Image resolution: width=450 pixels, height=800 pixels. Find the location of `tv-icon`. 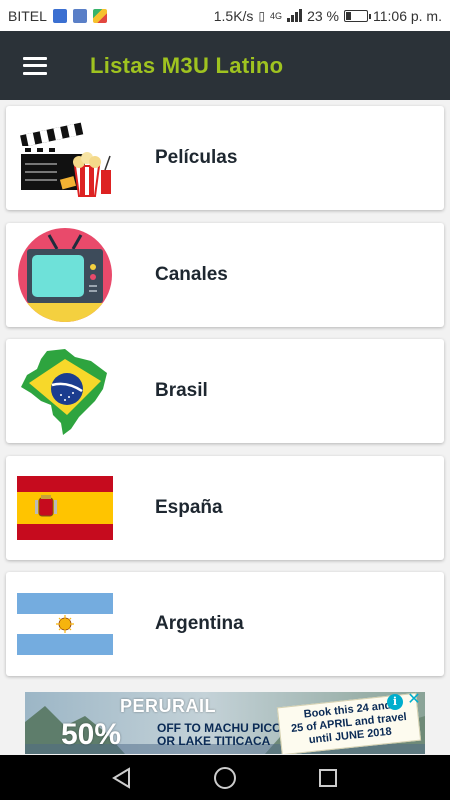

tv-icon is located at coordinates (65, 275).